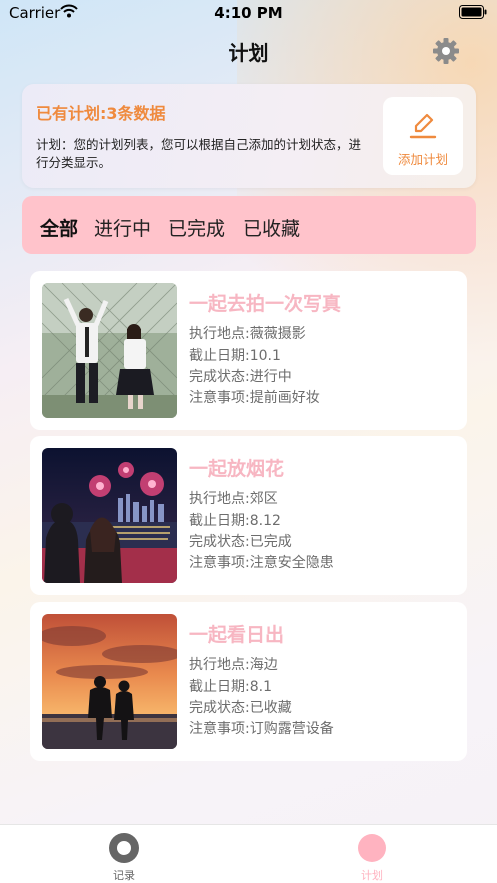  What do you see at coordinates (271, 227) in the screenshot?
I see `tab-favorited: 已收藏` at bounding box center [271, 227].